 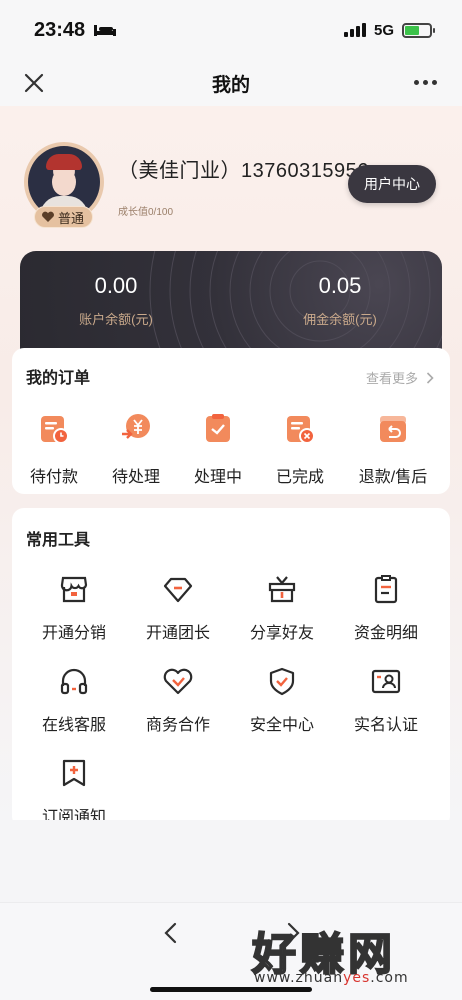 I want to click on battery-icon, so click(x=418, y=30).